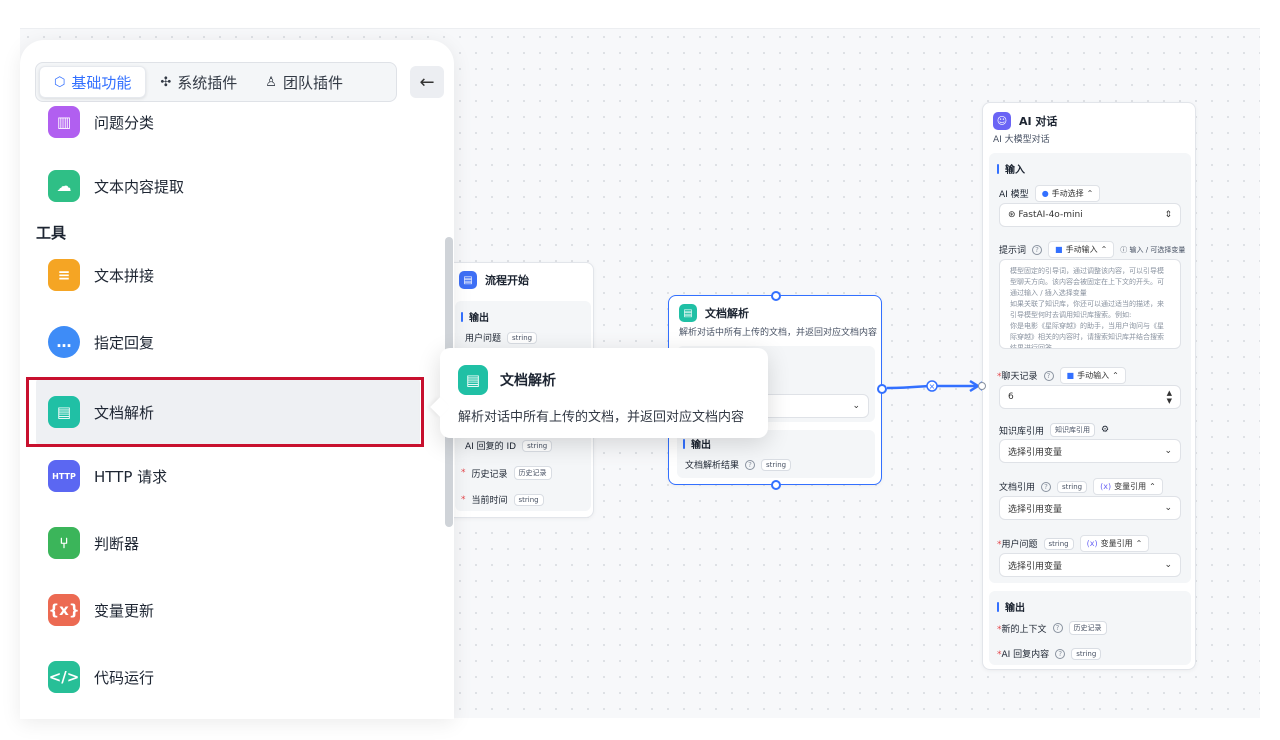 Image resolution: width=1280 pixels, height=740 pixels. I want to click on doc-node-bottom-handle, so click(776, 485).